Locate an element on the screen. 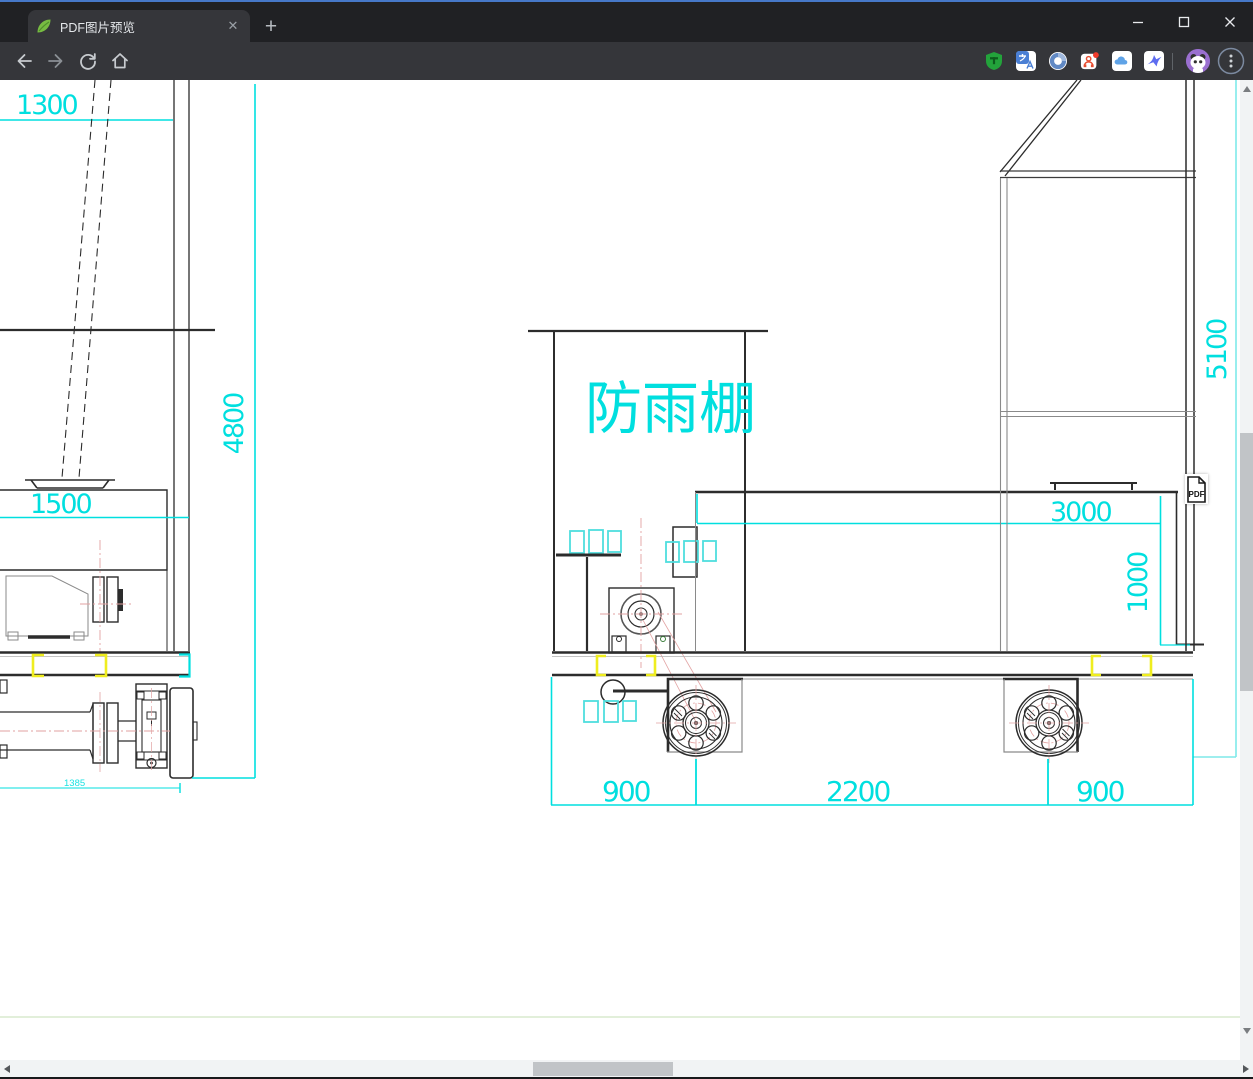 This screenshot has height=1079, width=1253. extension-network-badge-icon is located at coordinates (1090, 61).